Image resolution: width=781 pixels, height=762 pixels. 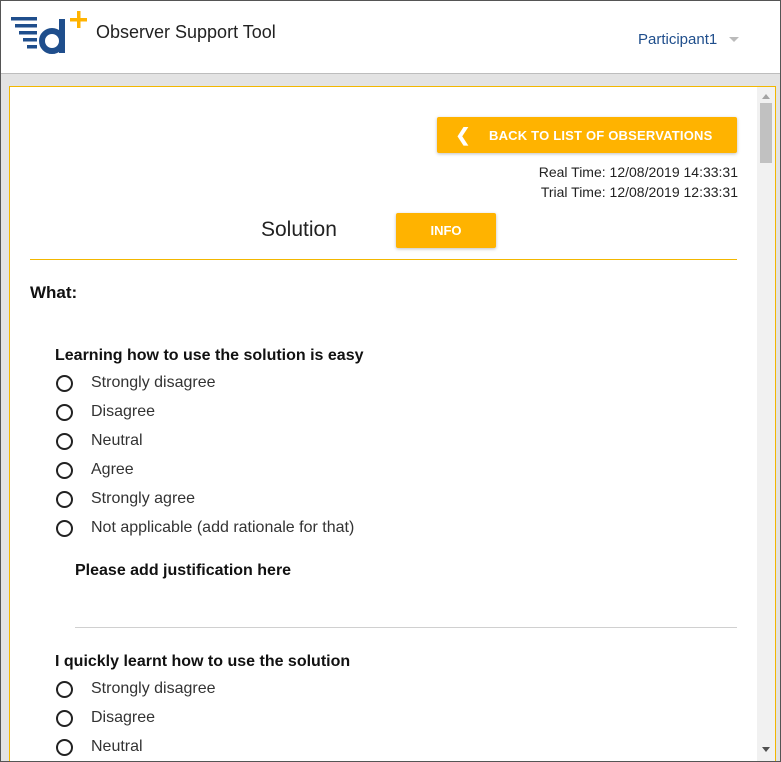 What do you see at coordinates (406, 607) in the screenshot?
I see `justification-input` at bounding box center [406, 607].